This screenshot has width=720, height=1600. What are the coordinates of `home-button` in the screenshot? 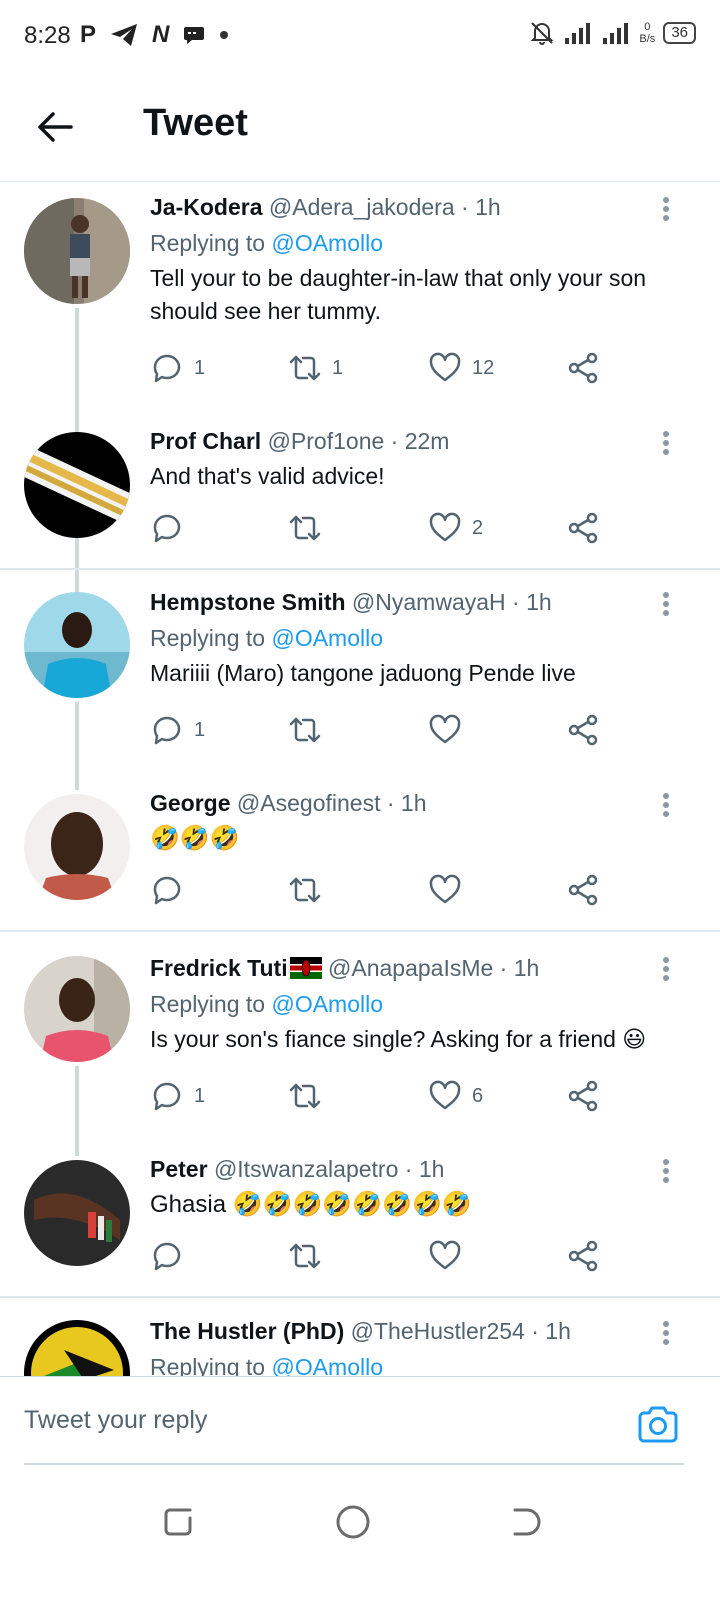 It's located at (353, 1522).